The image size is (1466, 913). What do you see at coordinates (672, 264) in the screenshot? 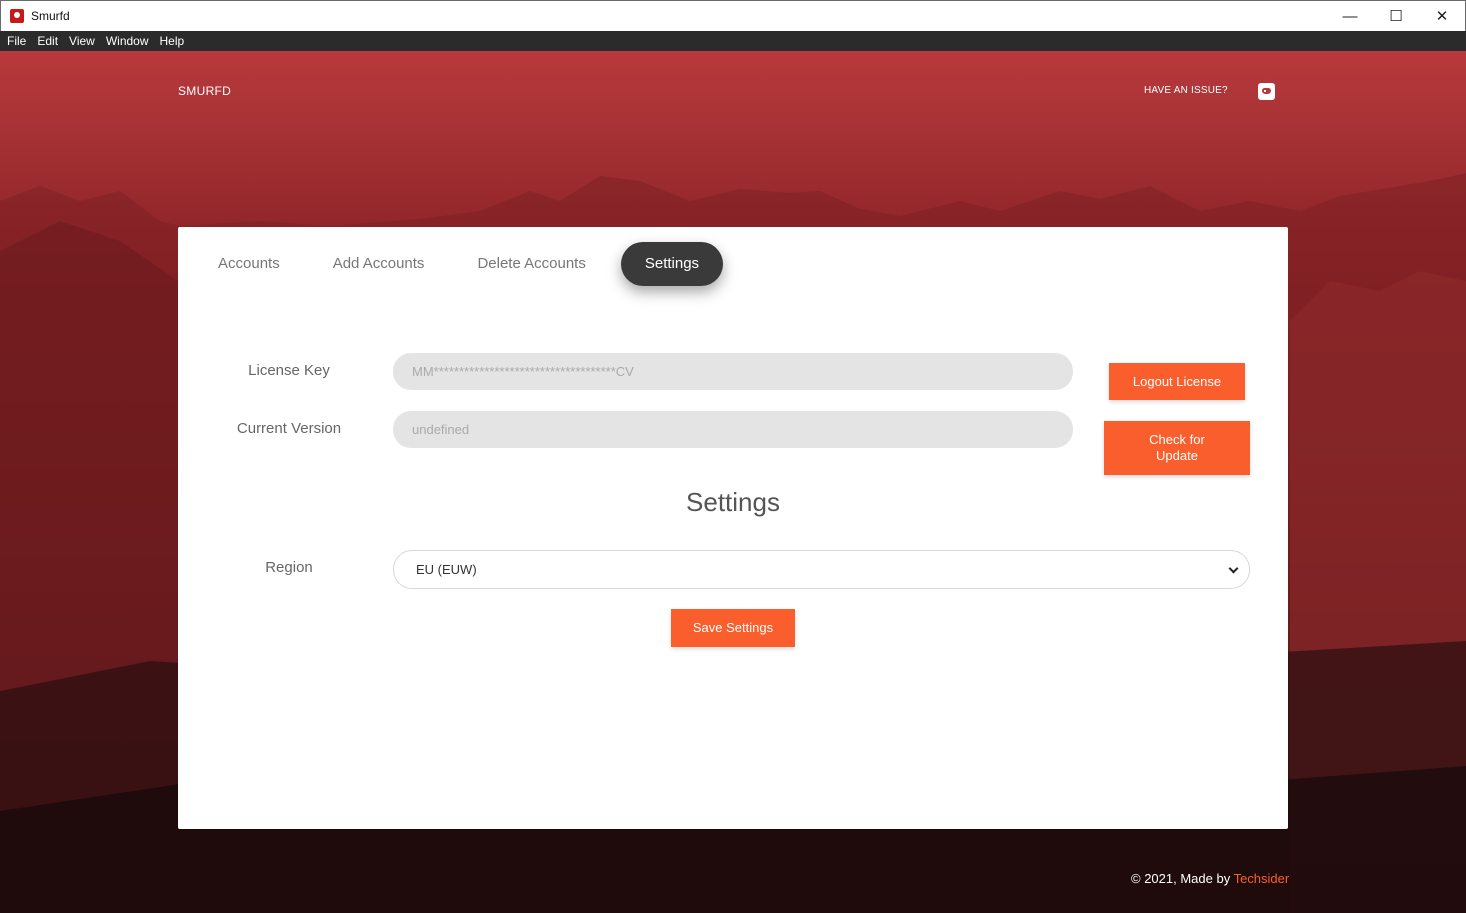
I see `tab-settings: Settings` at bounding box center [672, 264].